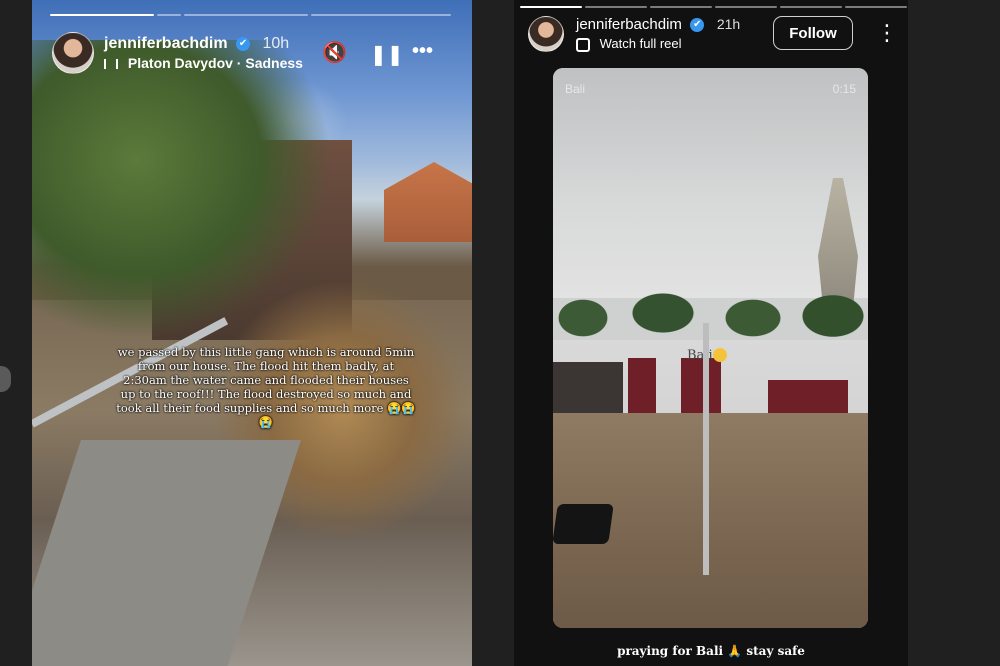 The width and height of the screenshot is (1000, 666). What do you see at coordinates (387, 54) in the screenshot?
I see `pause-icon: ❚❚` at bounding box center [387, 54].